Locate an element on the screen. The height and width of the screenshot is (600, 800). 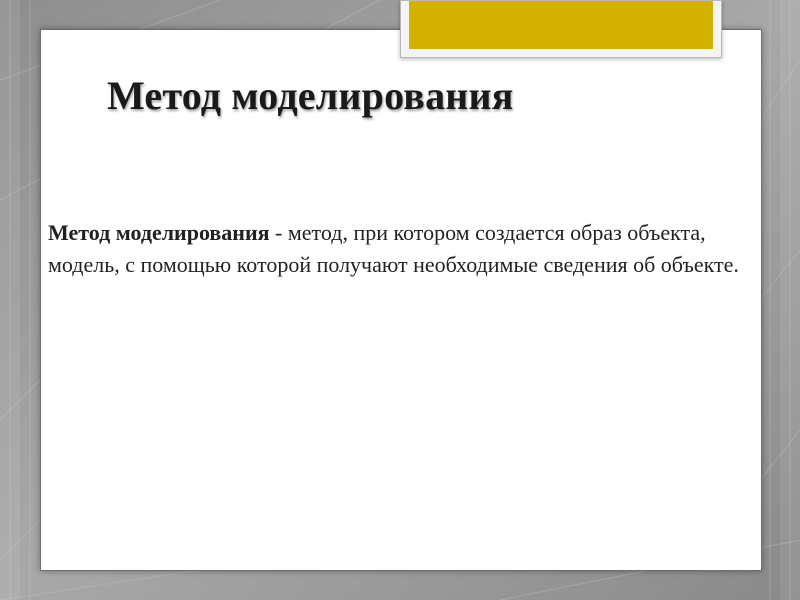
accent-tab is located at coordinates (561, 29).